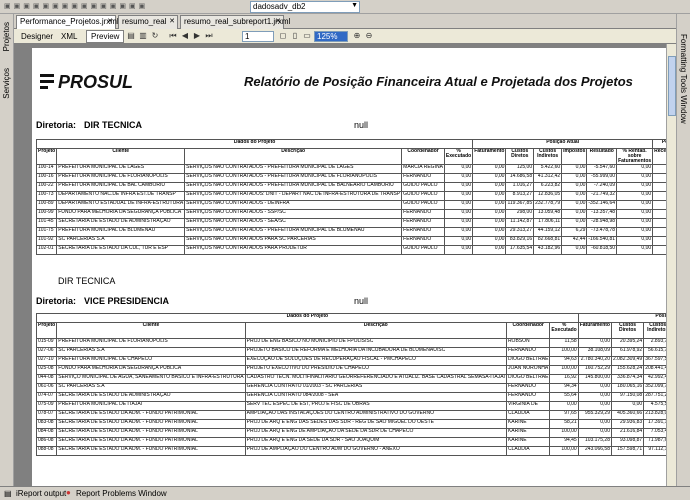 This screenshot has width=690, height=500. Describe the element at coordinates (528, 343) in the screenshot. I see `table-cell: ROBSON` at that location.